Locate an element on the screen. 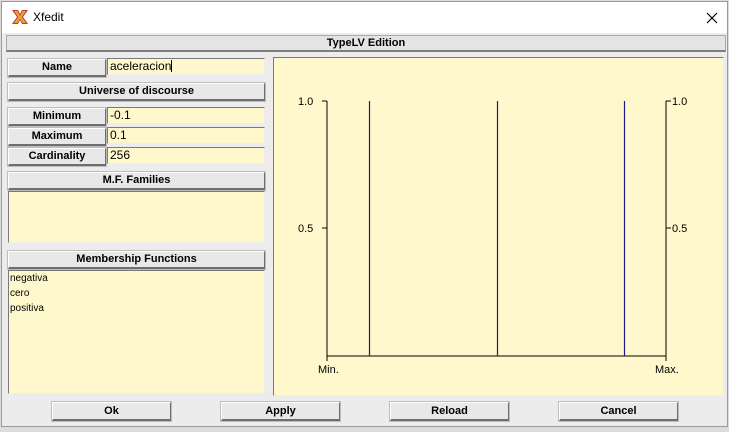 This screenshot has width=729, height=432. title-bar: Xfedit is located at coordinates (364, 17).